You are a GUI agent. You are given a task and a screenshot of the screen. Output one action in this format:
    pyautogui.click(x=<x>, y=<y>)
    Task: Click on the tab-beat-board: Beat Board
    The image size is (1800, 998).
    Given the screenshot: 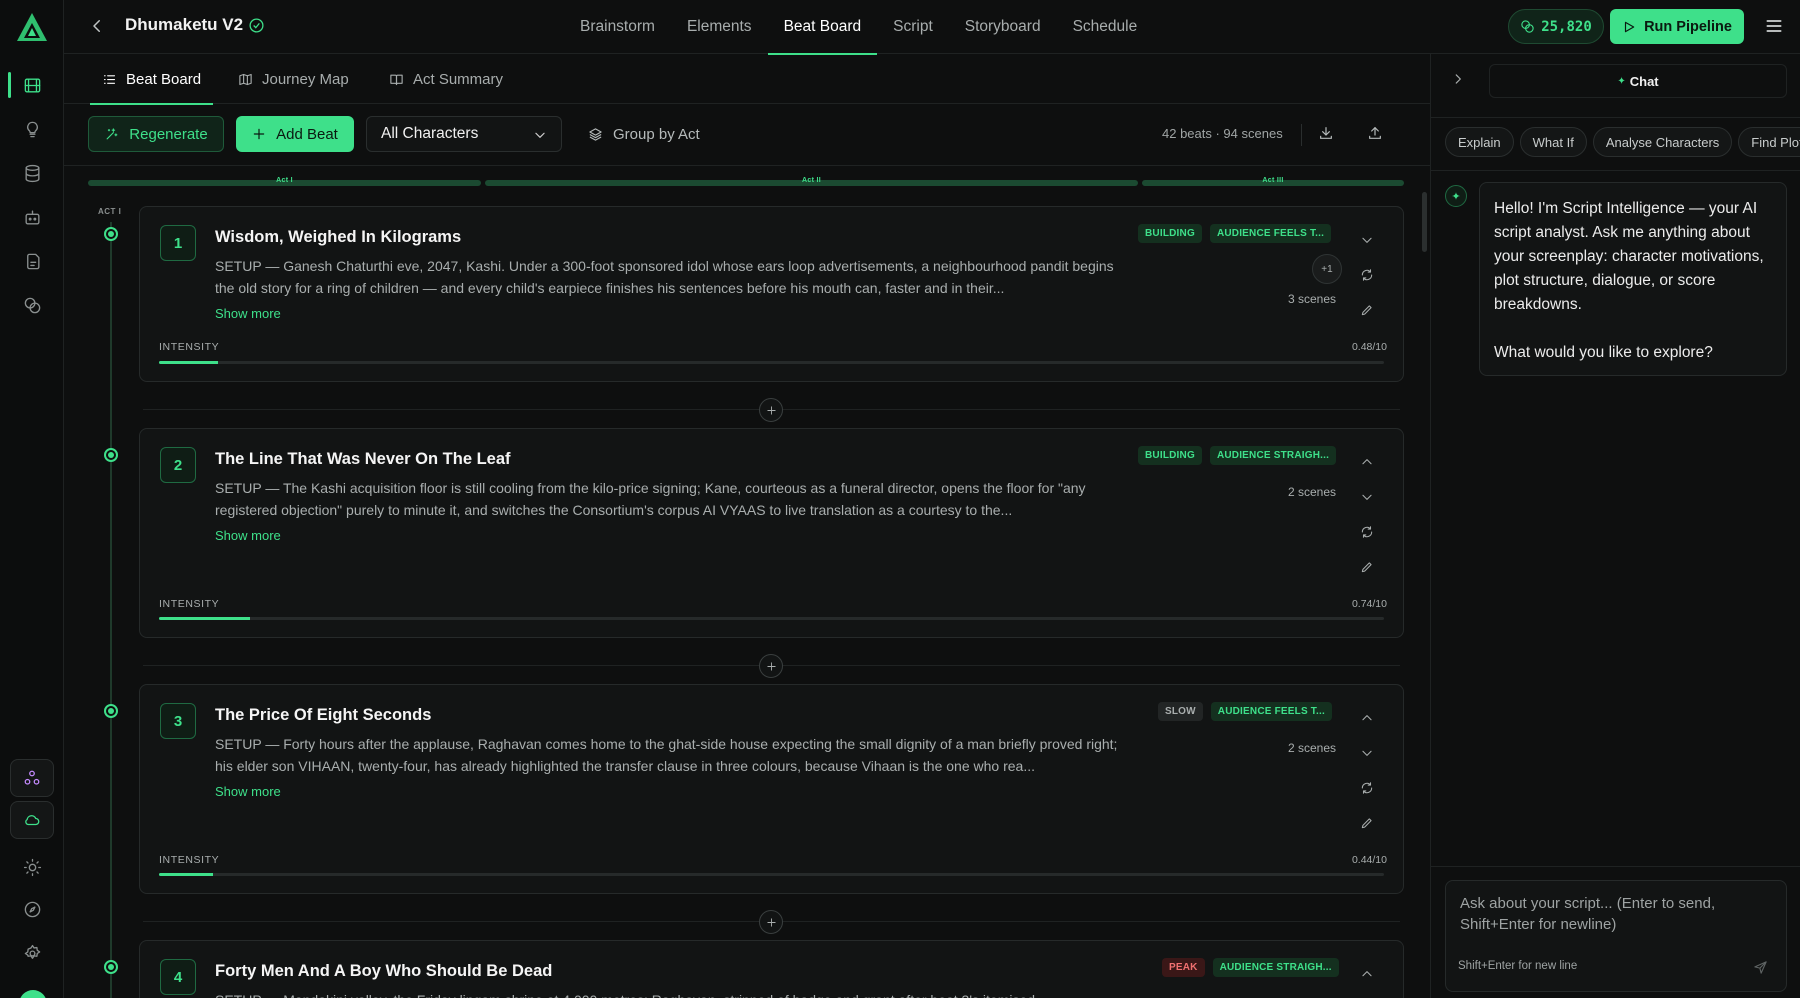 What is the action you would take?
    pyautogui.click(x=151, y=79)
    